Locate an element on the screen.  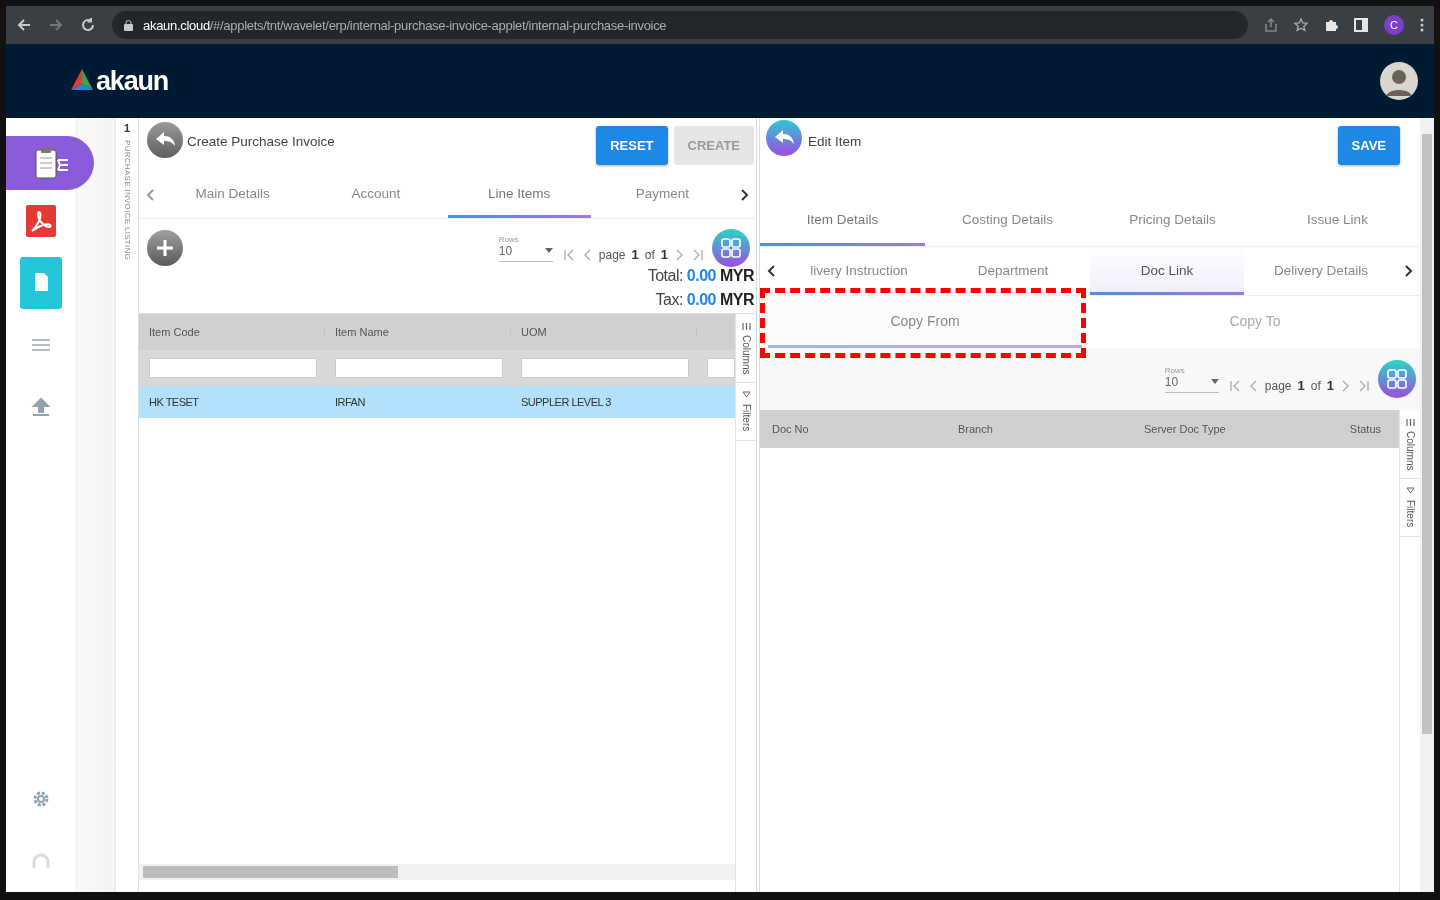
action-button: SAVE is located at coordinates (1368, 145).